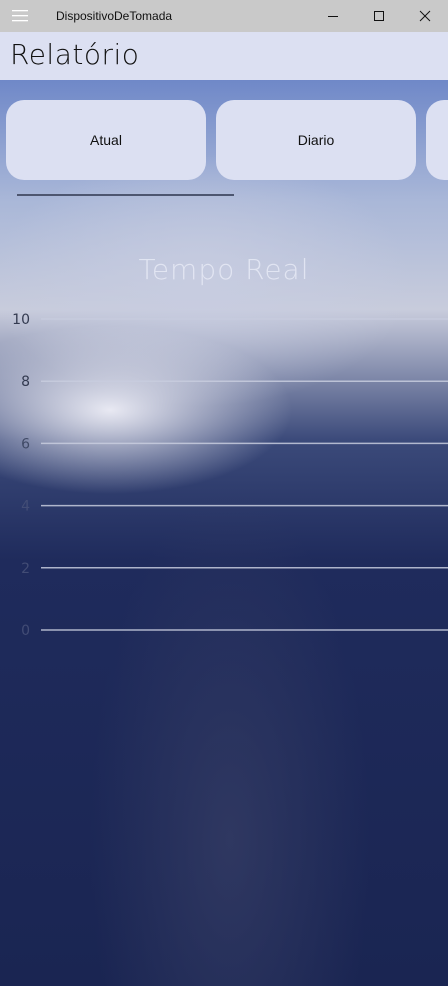 This screenshot has width=448, height=986. Describe the element at coordinates (25, 631) in the screenshot. I see `y-tick-label: 0` at that location.